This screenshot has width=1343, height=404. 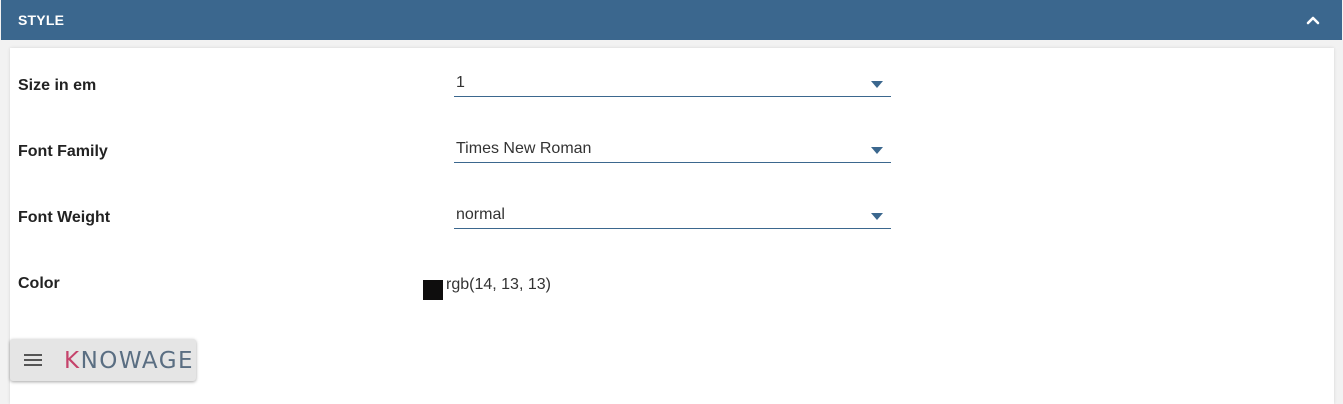 I want to click on font-weight-label: Font Weight, so click(x=64, y=217).